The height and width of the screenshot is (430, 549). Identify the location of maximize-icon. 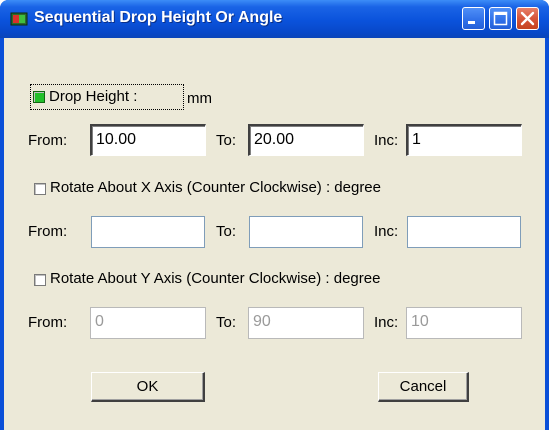
(500, 18).